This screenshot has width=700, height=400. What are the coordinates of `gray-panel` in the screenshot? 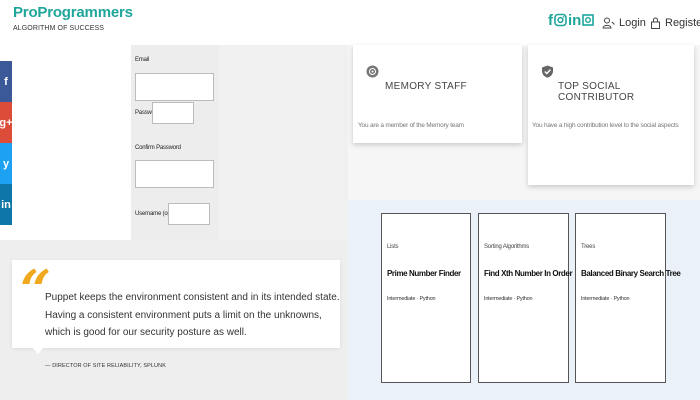 It's located at (283, 142).